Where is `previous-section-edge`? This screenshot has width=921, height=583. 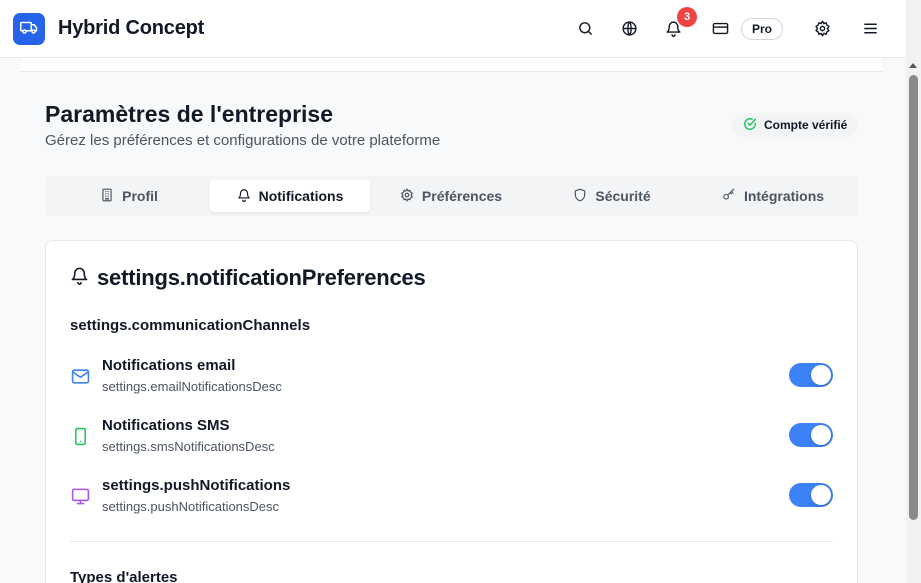
previous-section-edge is located at coordinates (451, 65).